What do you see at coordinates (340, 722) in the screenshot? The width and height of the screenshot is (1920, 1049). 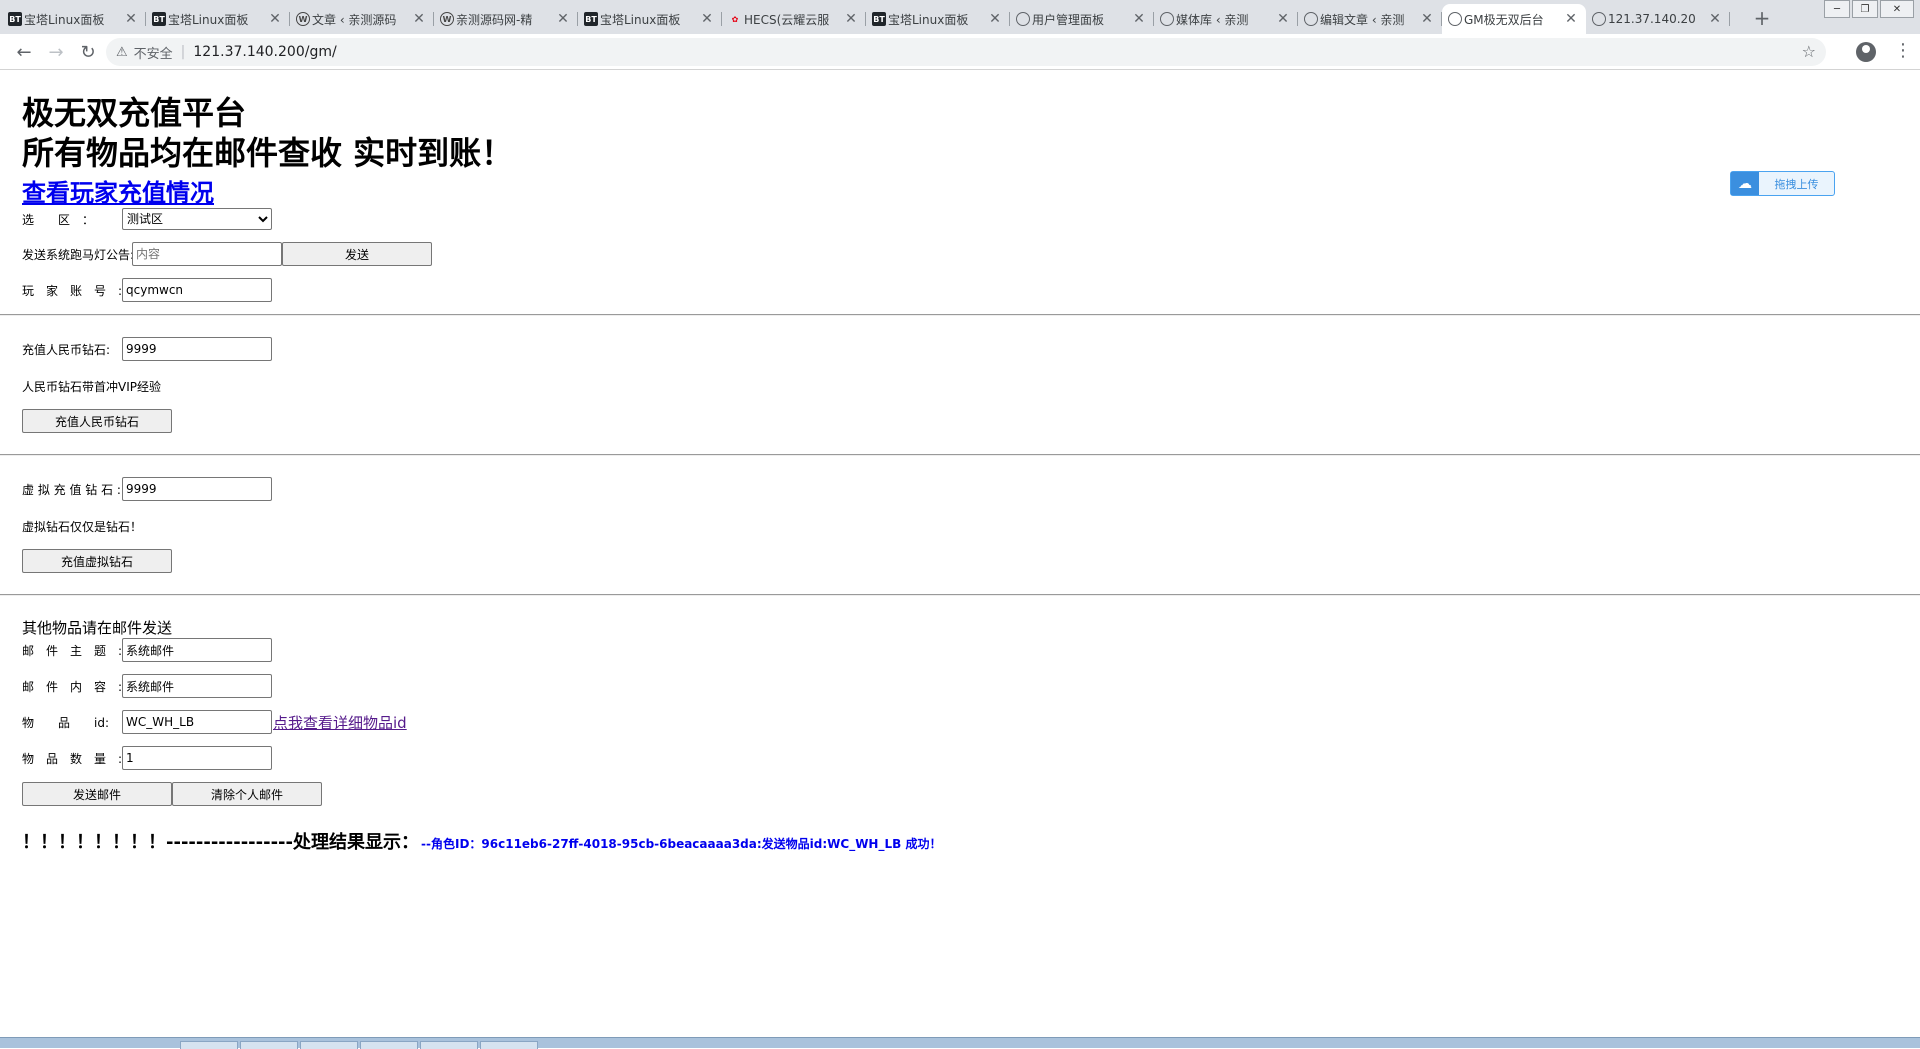 I see `item-id-detail-link: 点我查看详细物品id` at bounding box center [340, 722].